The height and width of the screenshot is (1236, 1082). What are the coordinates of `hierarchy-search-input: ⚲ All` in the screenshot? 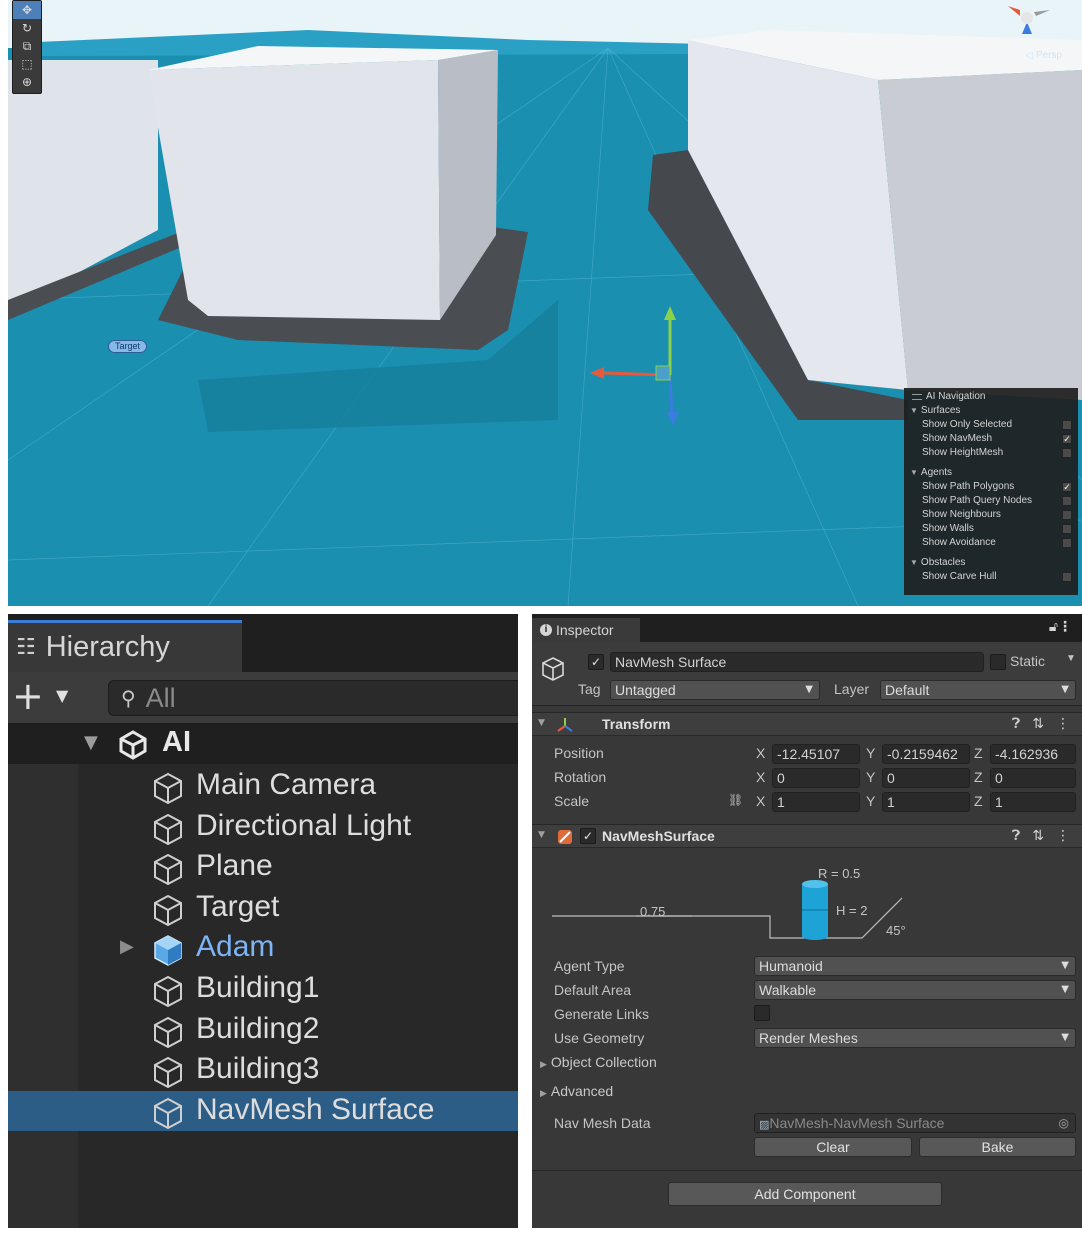 It's located at (313, 698).